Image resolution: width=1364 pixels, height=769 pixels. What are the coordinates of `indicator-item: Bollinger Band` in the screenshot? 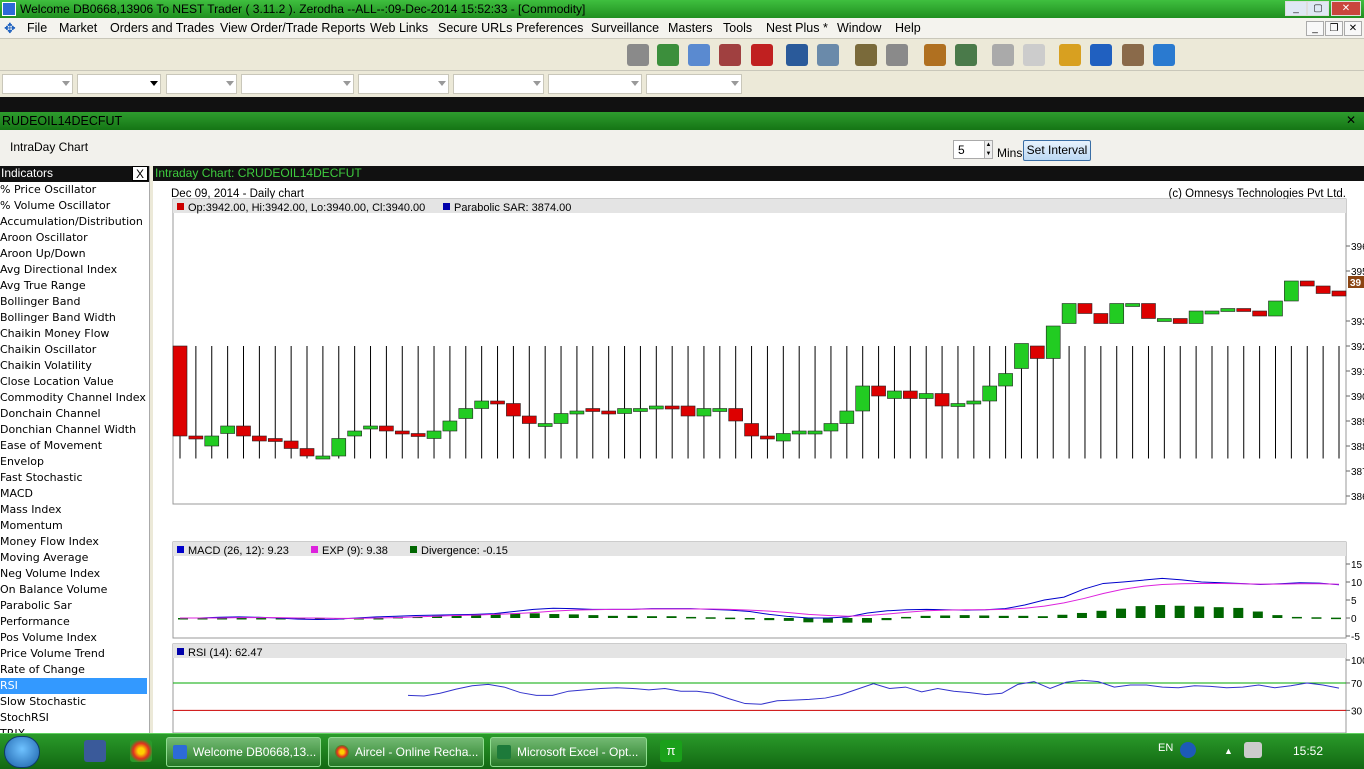 It's located at (74, 302).